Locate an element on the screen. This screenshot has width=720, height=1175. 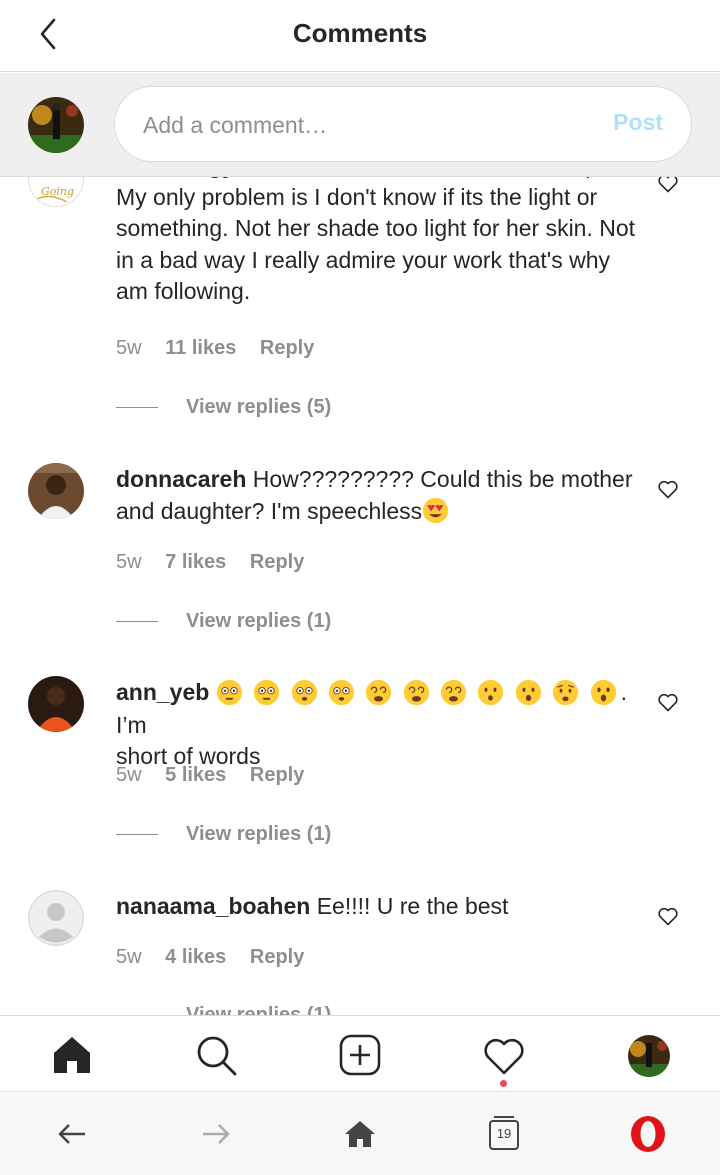
comment-username: nanaama_boahen is located at coordinates (213, 906).